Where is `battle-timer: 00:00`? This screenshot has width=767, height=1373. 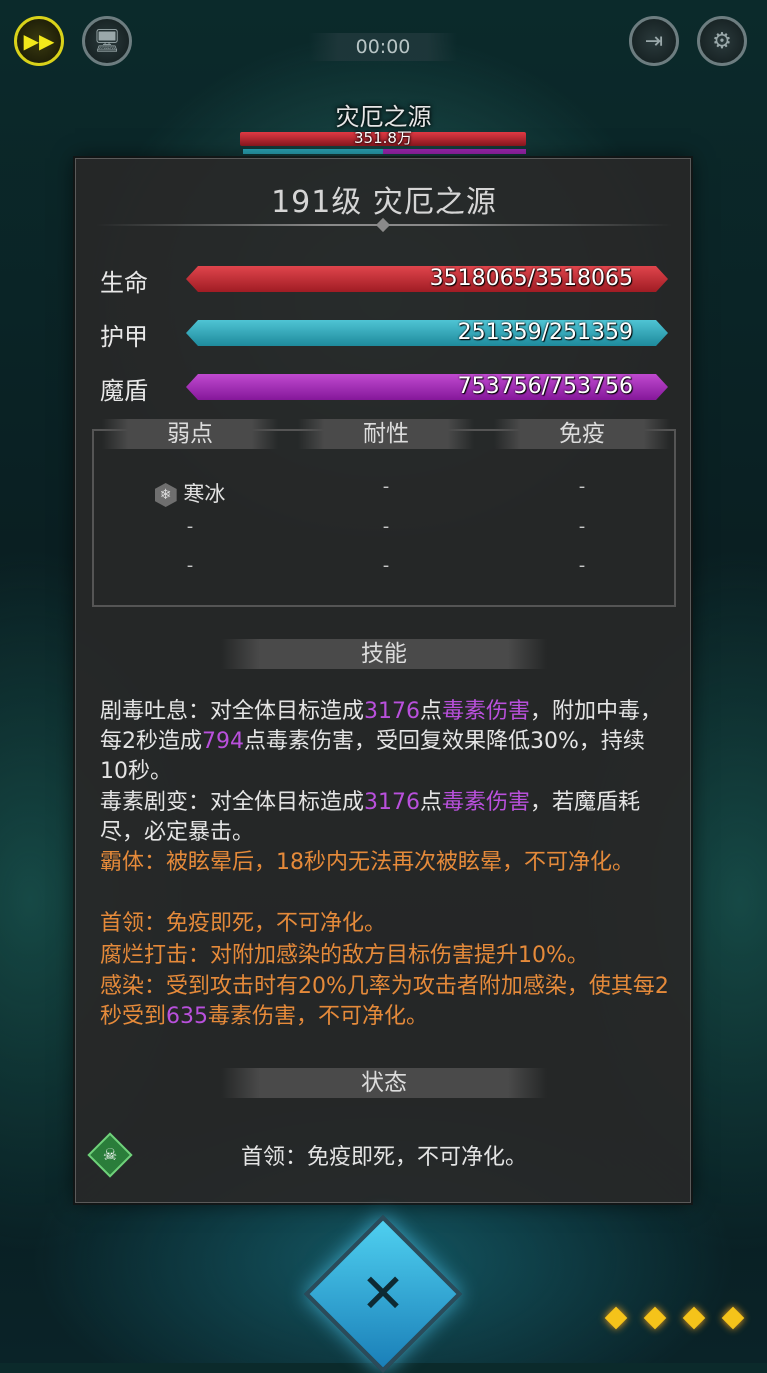
battle-timer: 00:00 is located at coordinates (383, 47).